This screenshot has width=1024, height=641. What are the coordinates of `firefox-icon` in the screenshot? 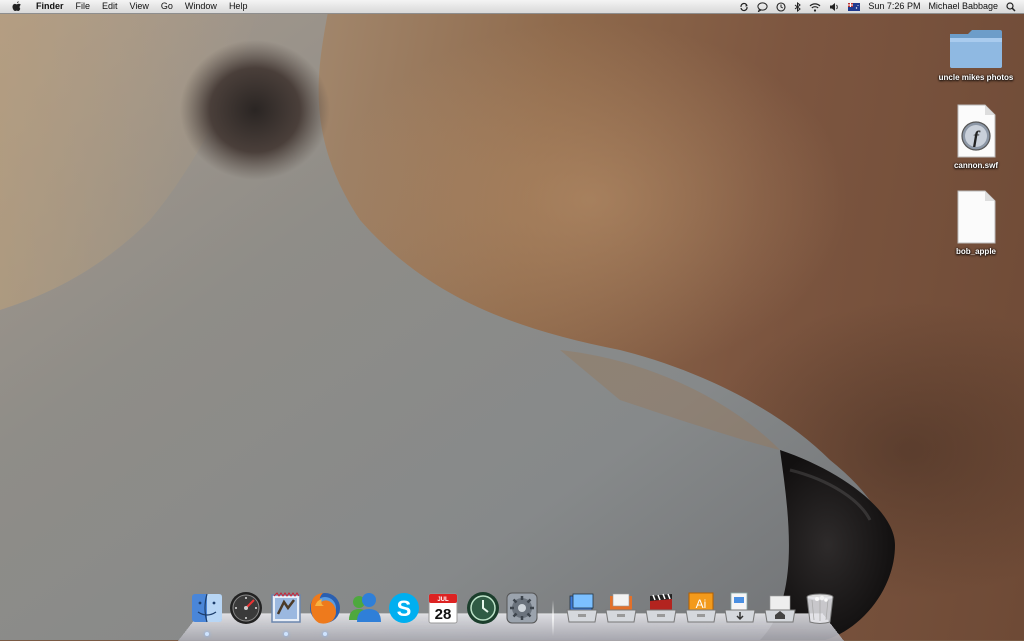 It's located at (325, 608).